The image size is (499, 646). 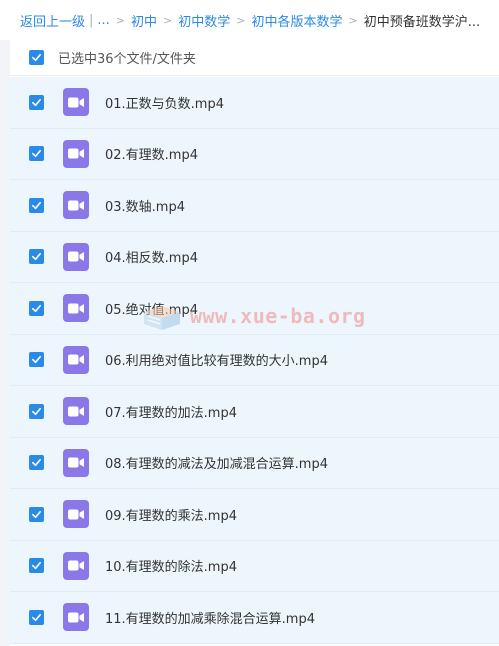 I want to click on file-row: 09.有理数的乘法.mp4, so click(x=254, y=515).